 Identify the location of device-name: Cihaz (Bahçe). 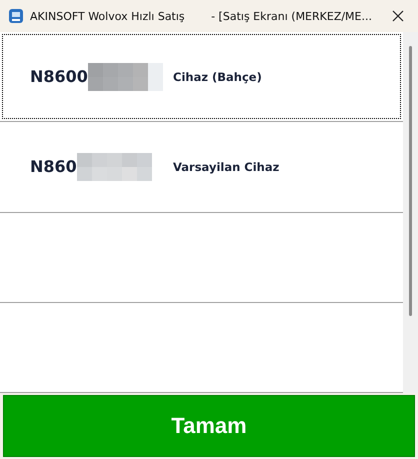
(217, 77).